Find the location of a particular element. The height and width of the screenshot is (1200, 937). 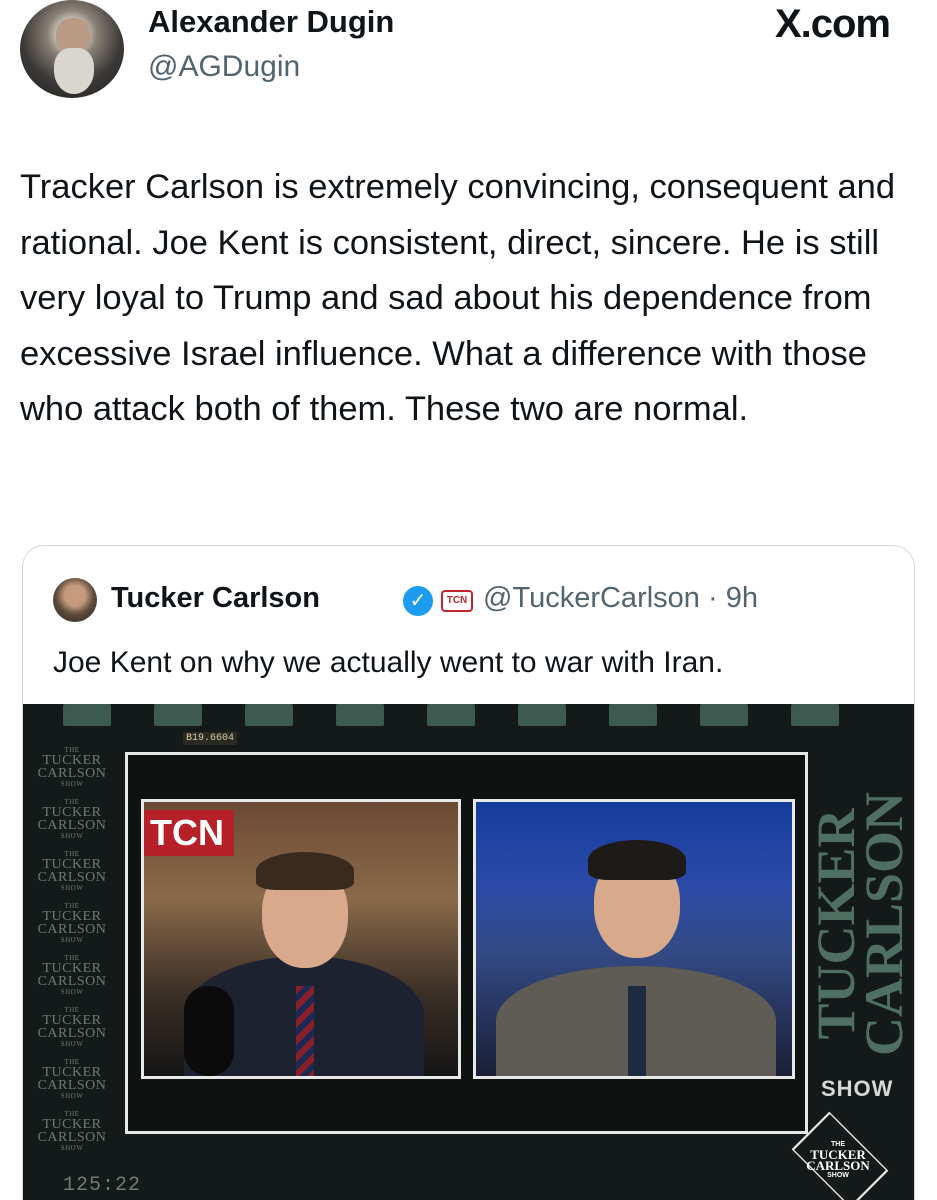

side-logo: TUCKER CARLSON SHOW is located at coordinates (860, 933).